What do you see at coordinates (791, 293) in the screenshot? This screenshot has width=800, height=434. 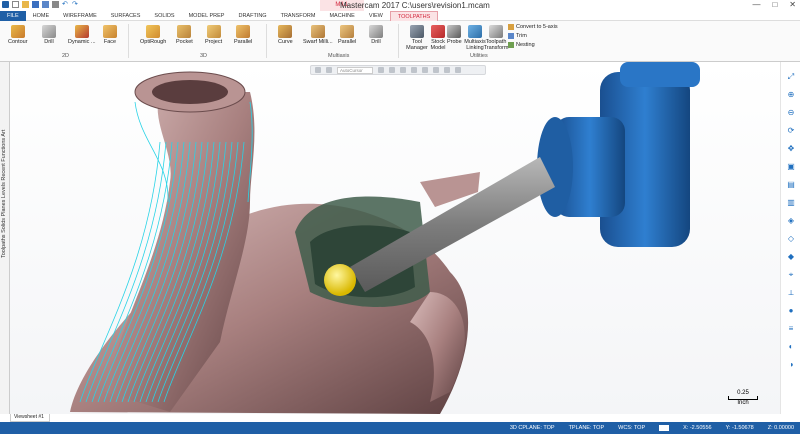 I see `measure-icon: ⟂` at bounding box center [791, 293].